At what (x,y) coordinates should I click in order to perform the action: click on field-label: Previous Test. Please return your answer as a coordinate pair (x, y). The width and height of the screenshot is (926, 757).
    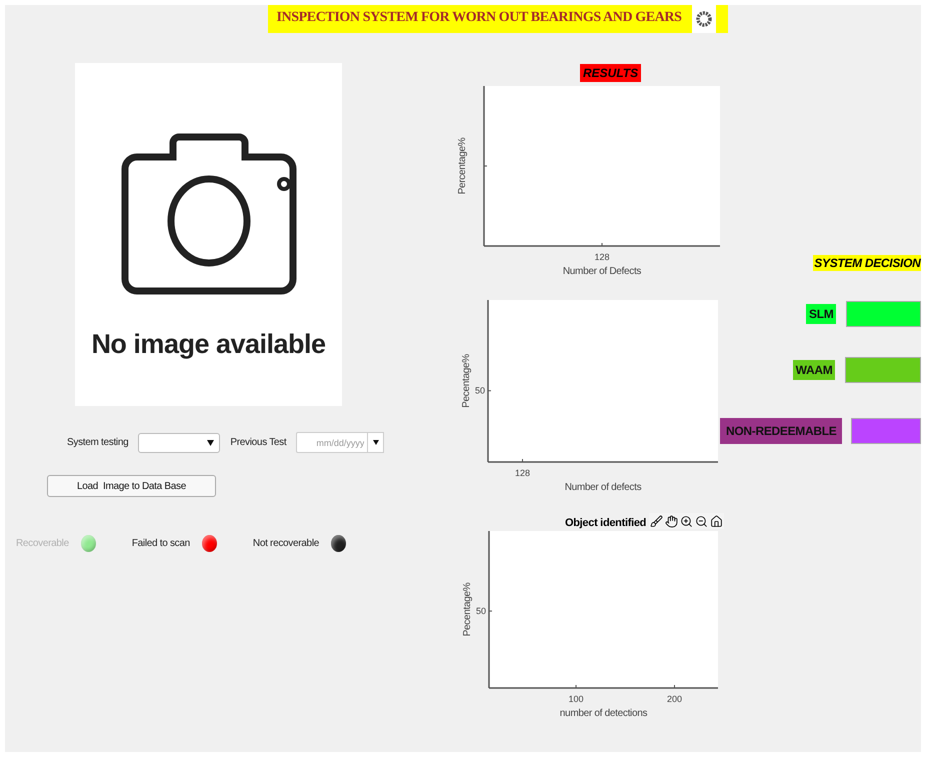
    Looking at the image, I should click on (258, 442).